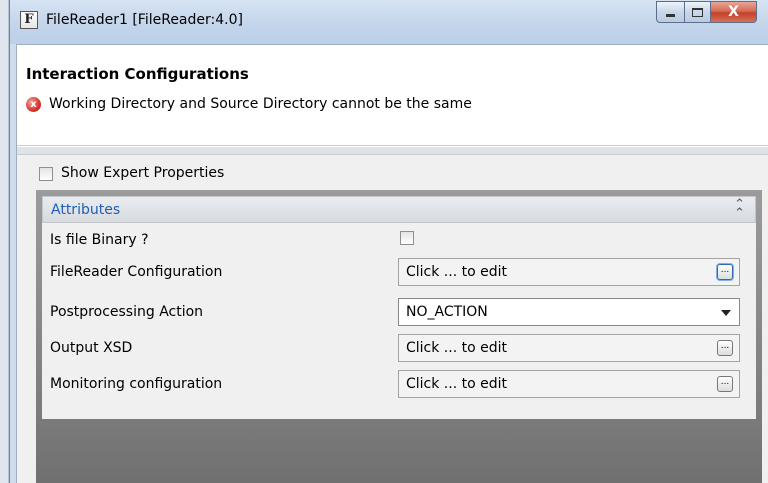 The image size is (768, 483). What do you see at coordinates (456, 272) in the screenshot?
I see `filereader-configuration-value: Click ... to edit` at bounding box center [456, 272].